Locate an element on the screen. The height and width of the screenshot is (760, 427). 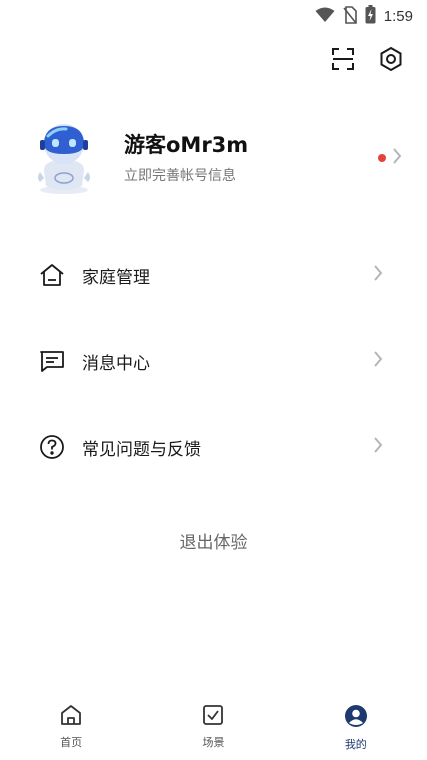
settings-button is located at coordinates (391, 61).